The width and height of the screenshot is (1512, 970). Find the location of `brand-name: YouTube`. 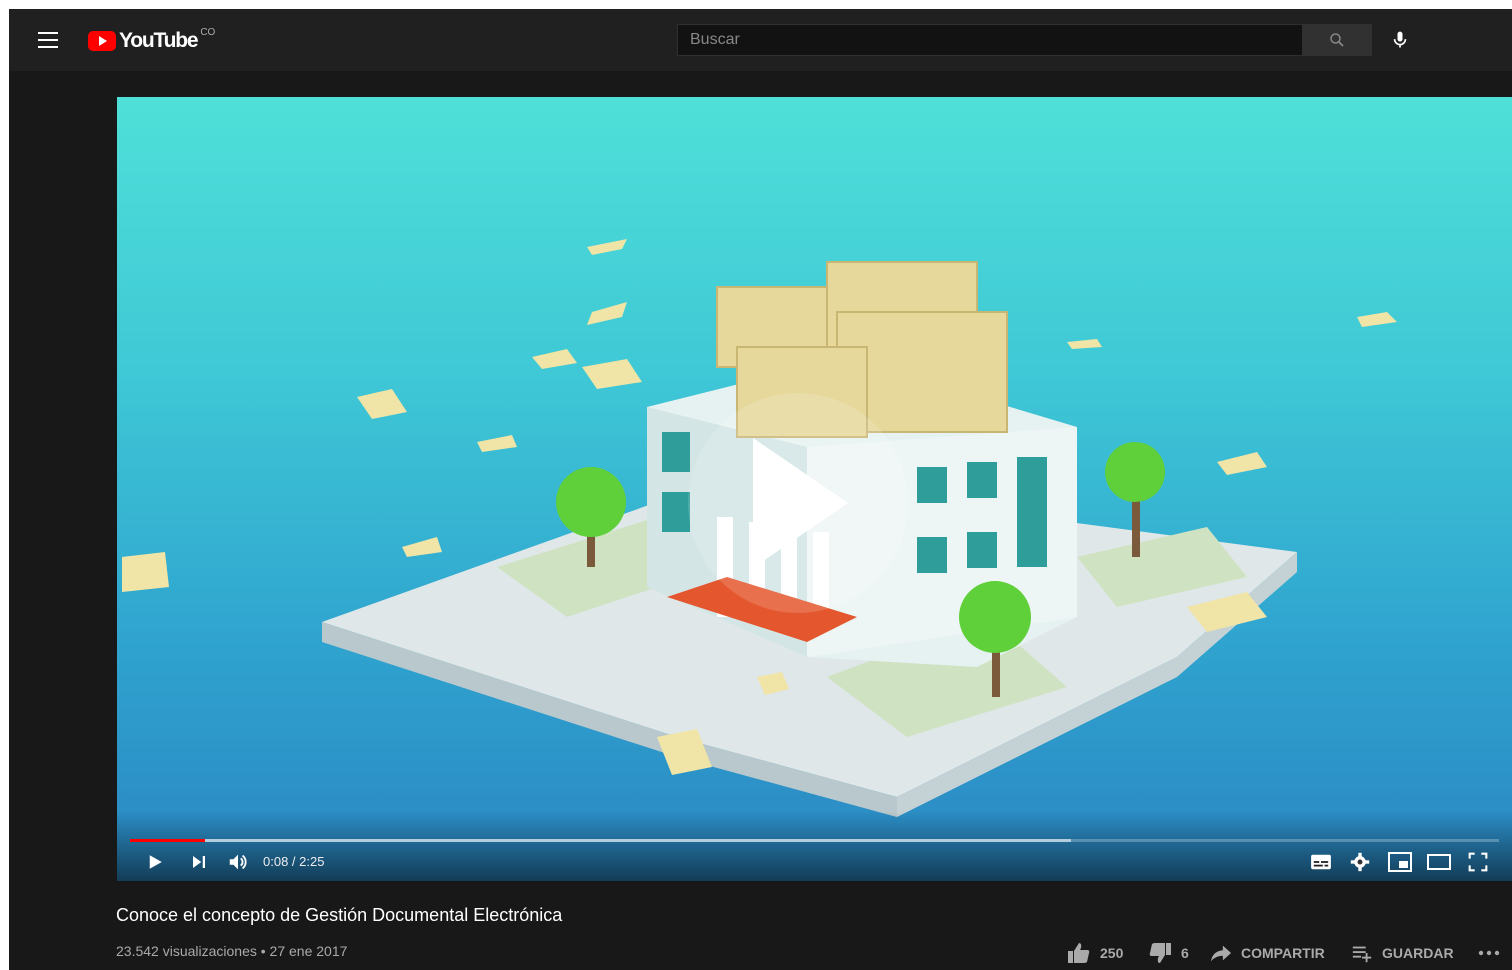

brand-name: YouTube is located at coordinates (159, 40).